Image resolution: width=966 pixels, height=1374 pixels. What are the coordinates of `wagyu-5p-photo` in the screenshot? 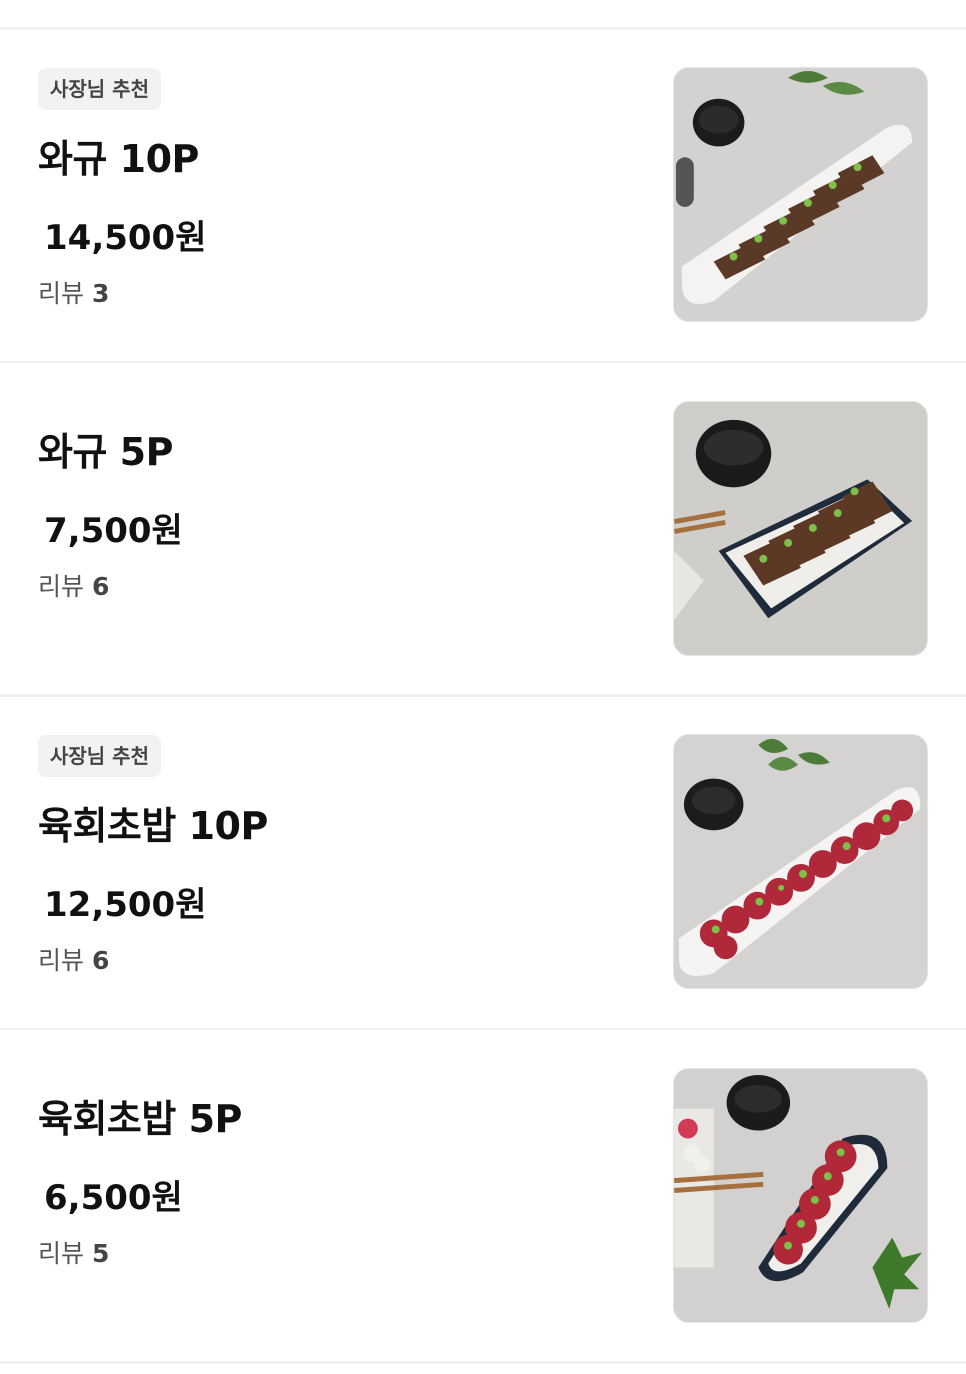 It's located at (800, 528).